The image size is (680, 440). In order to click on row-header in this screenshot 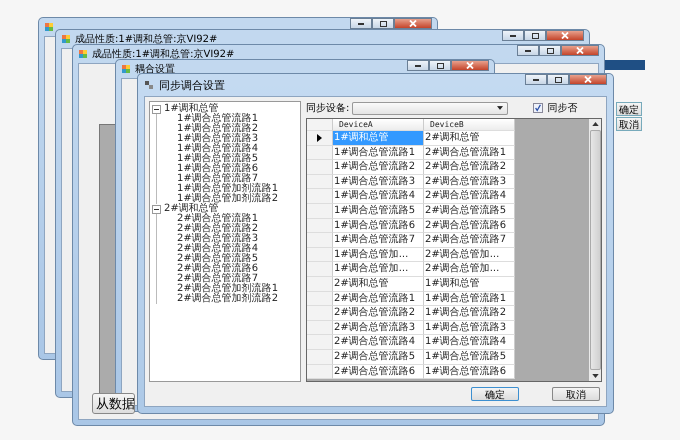, I will do `click(320, 138)`.